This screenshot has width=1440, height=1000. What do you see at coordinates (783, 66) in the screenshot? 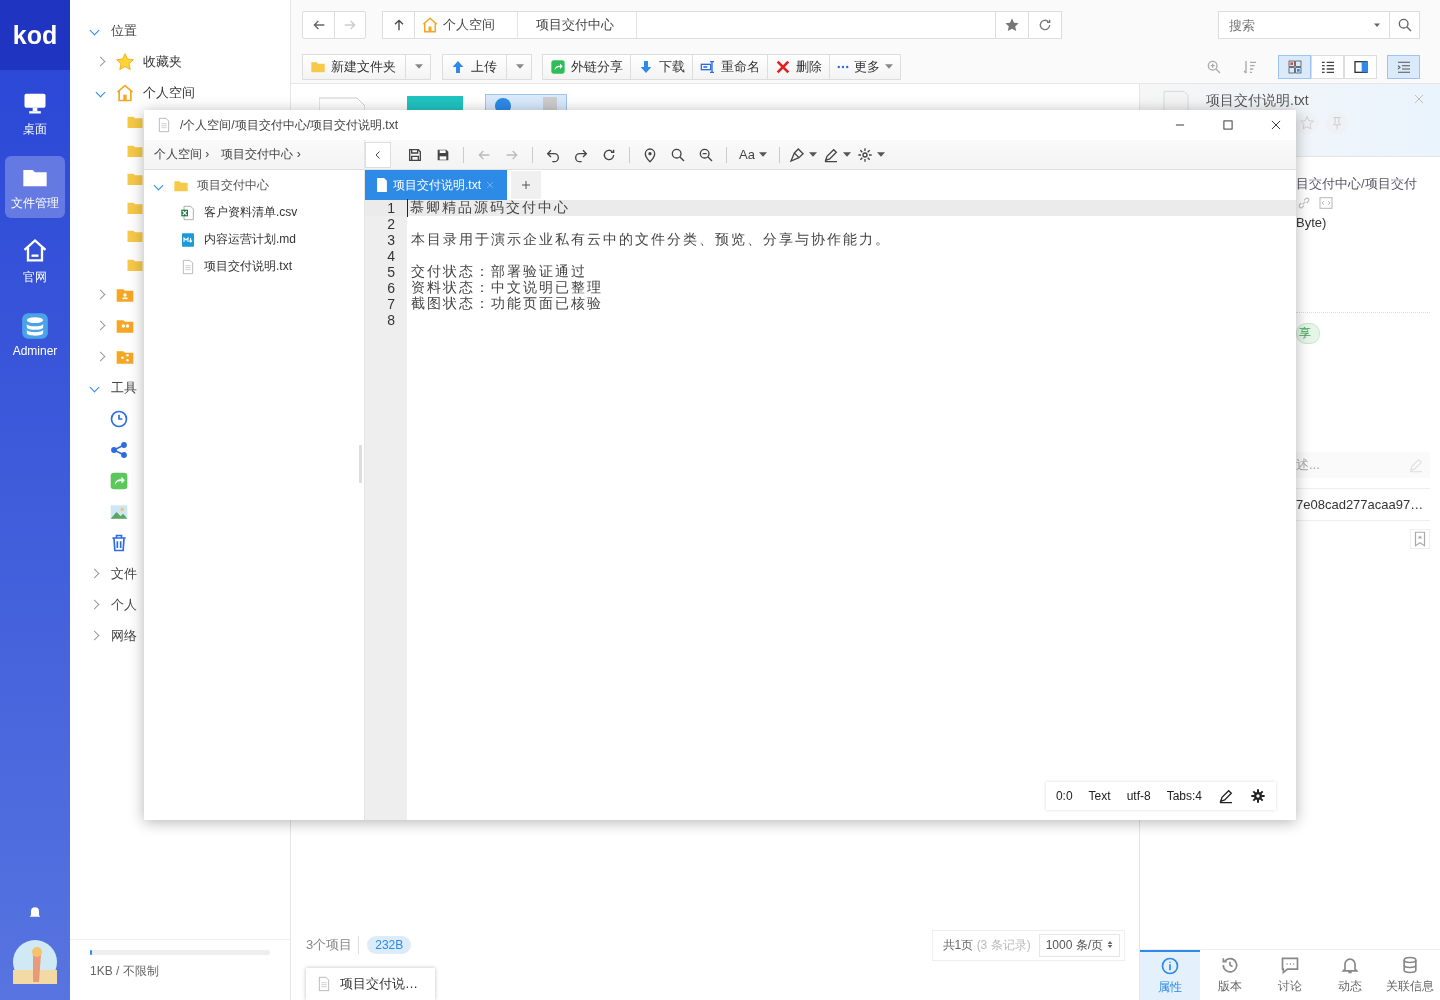
I see `delete-icon` at bounding box center [783, 66].